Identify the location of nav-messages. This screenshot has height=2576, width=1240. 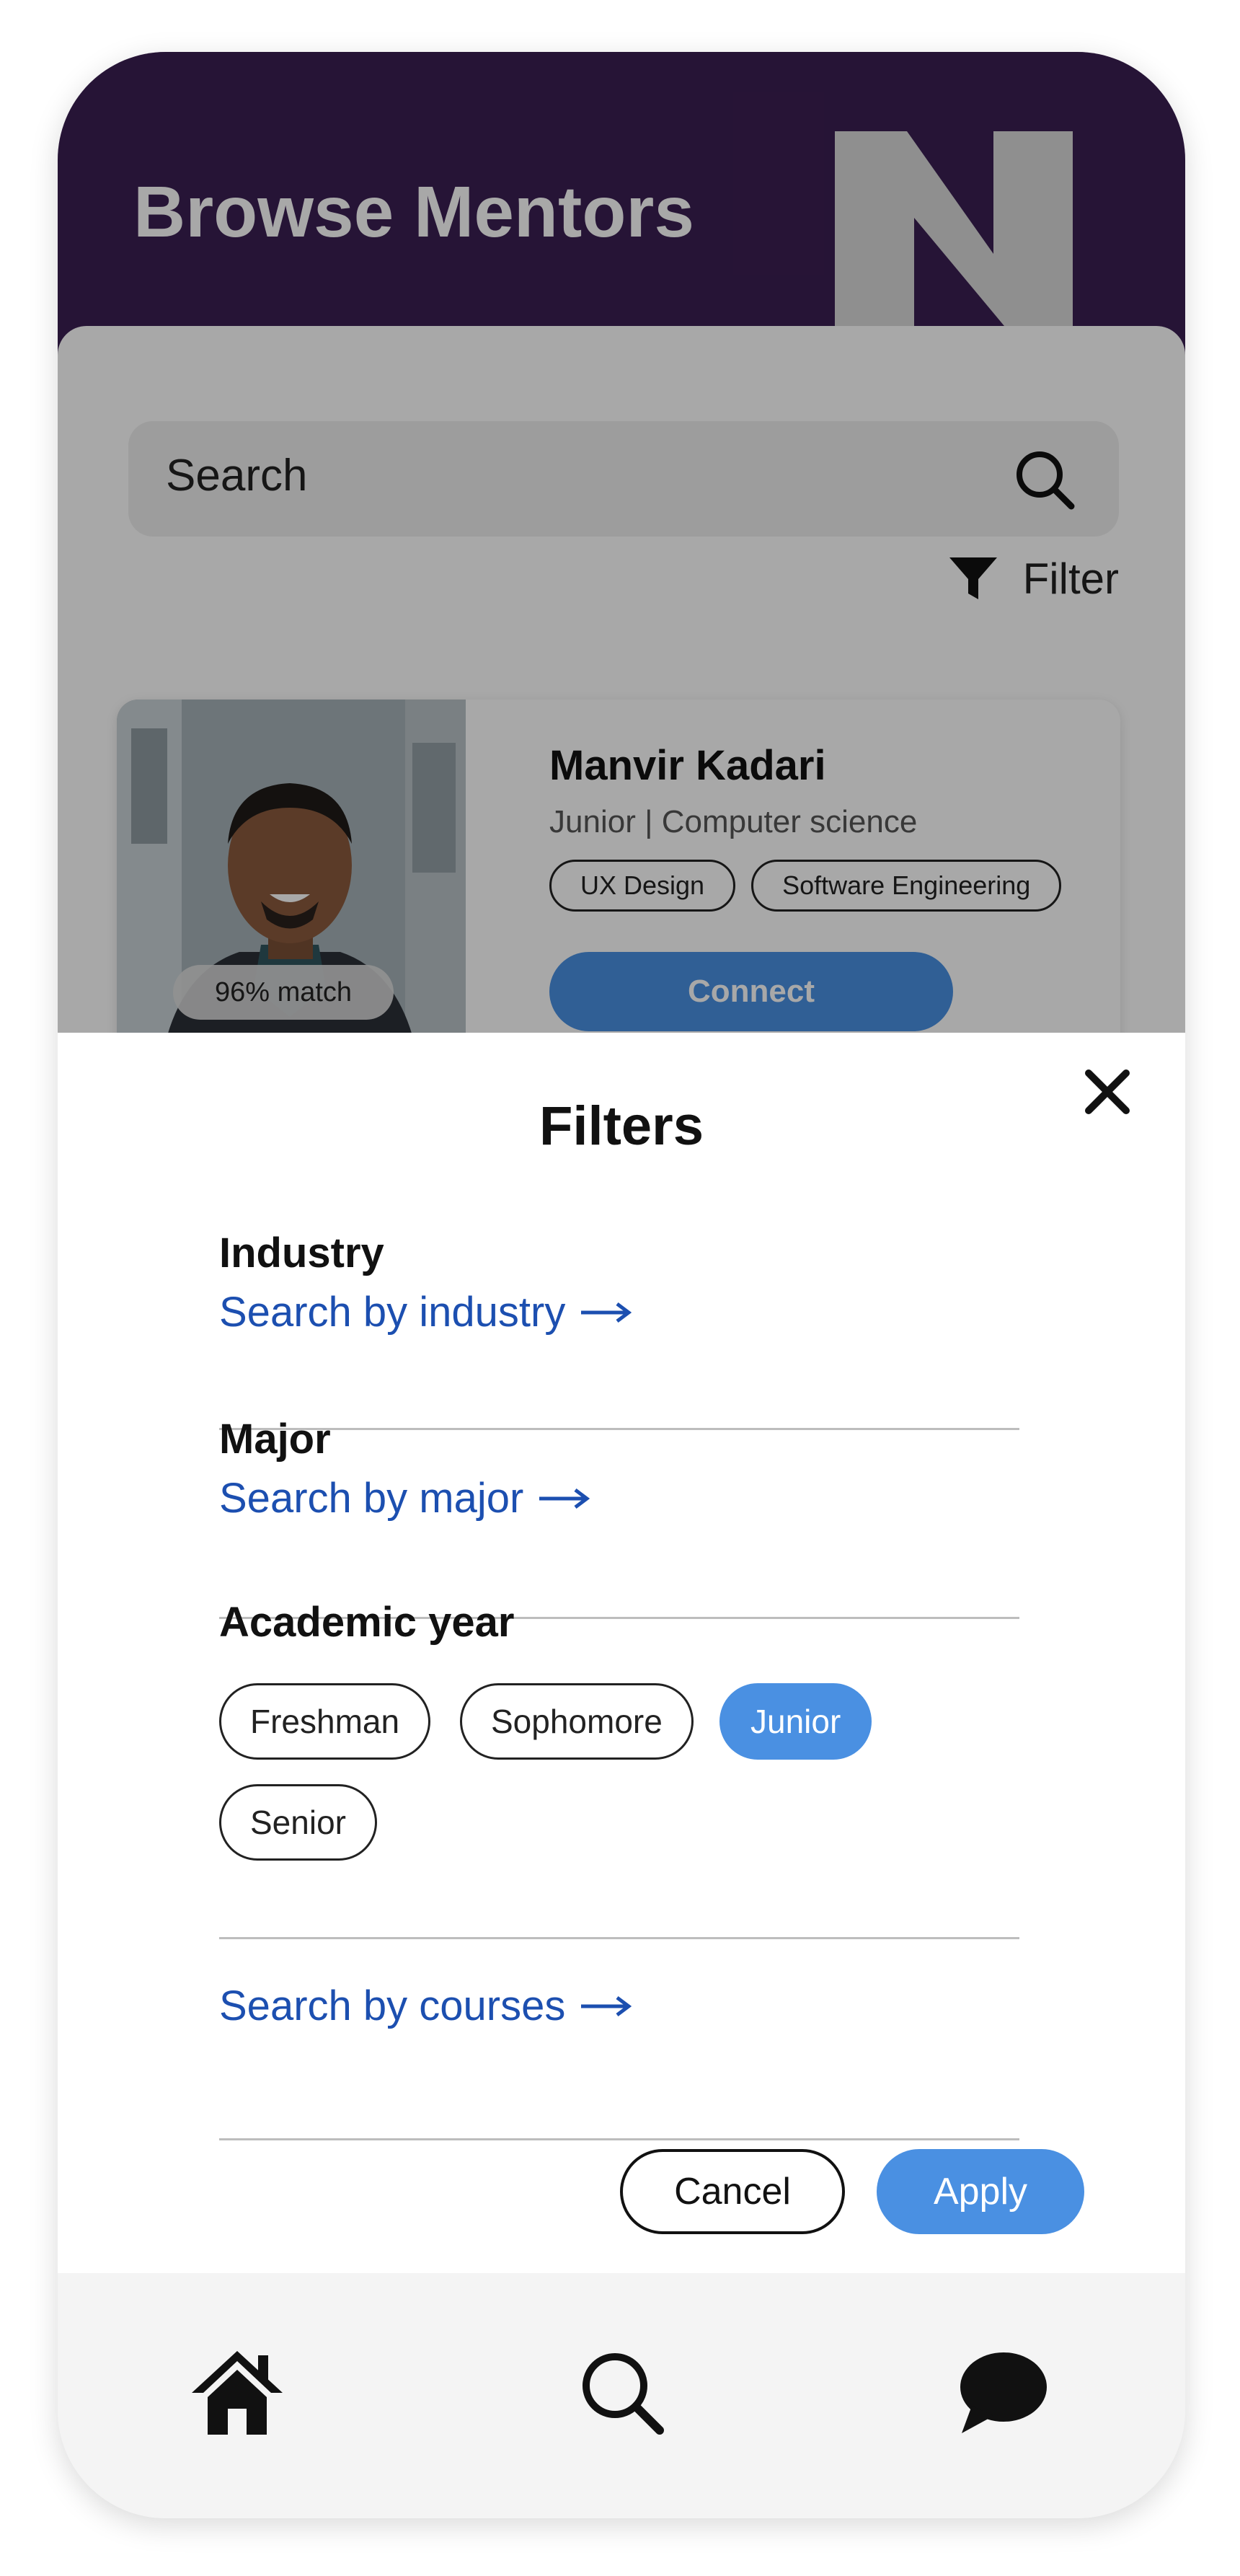
(1001, 2392).